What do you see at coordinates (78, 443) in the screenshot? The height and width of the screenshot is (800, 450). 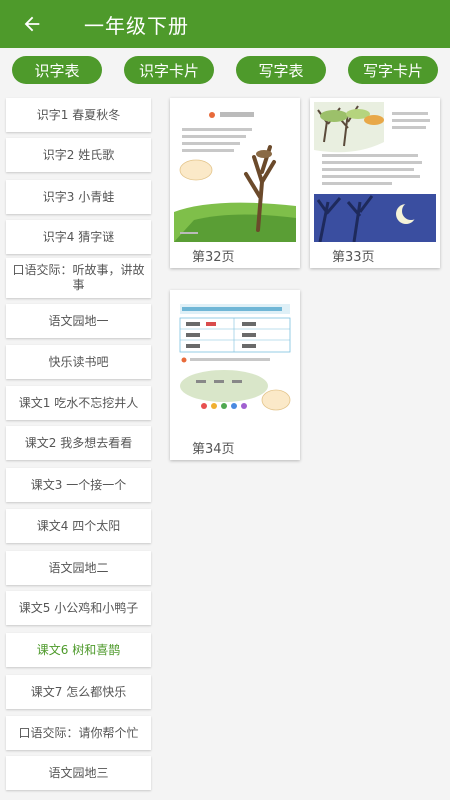 I see `sidebar-item: 课文2 我多想去看看` at bounding box center [78, 443].